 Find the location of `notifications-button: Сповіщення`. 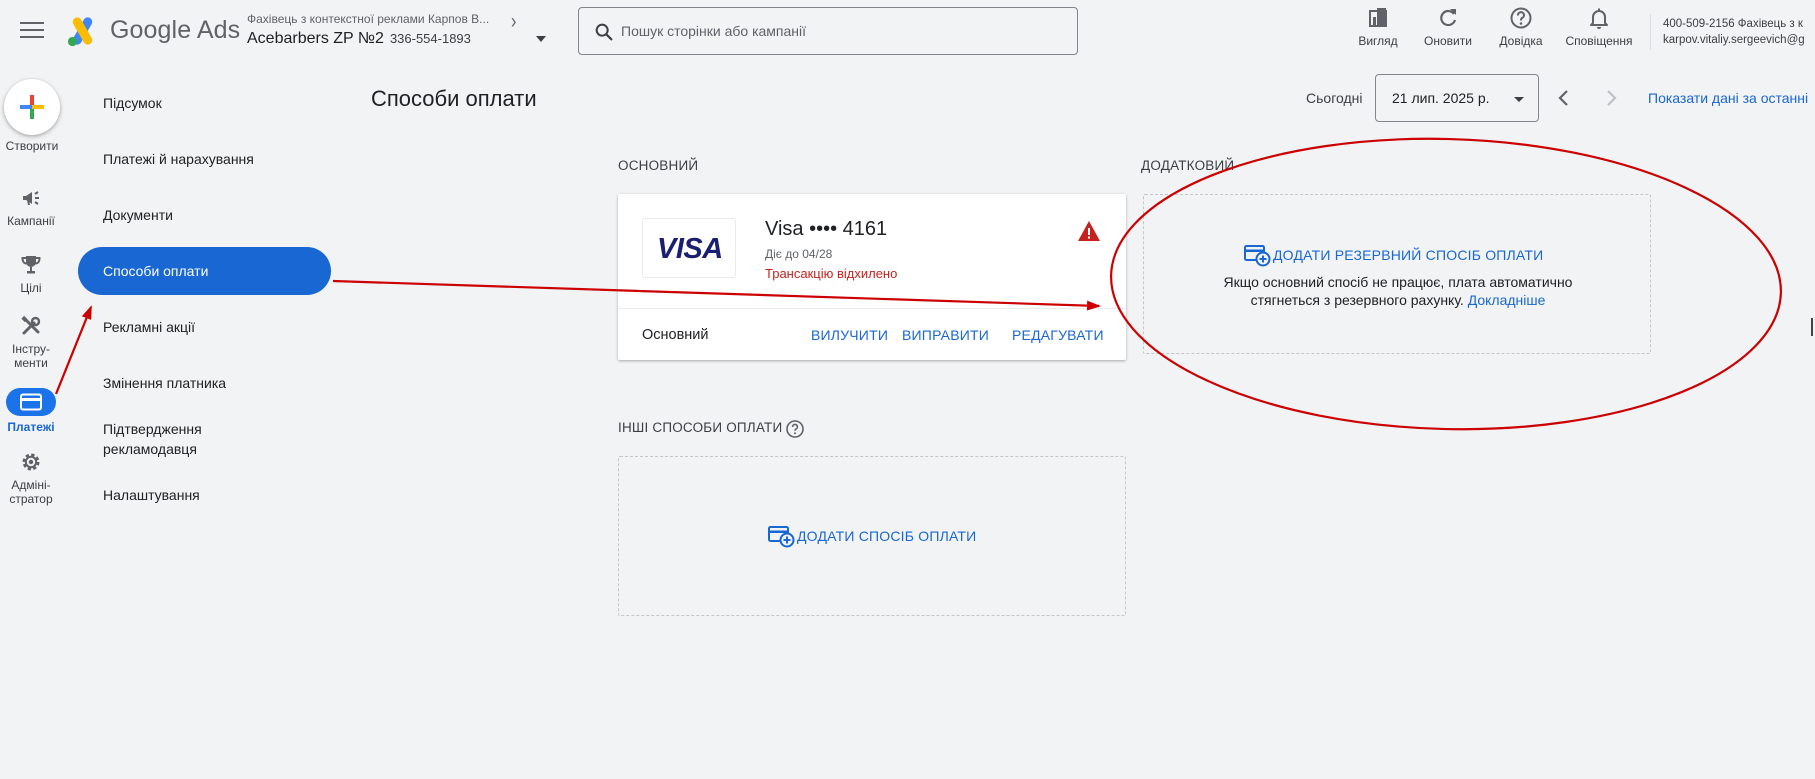

notifications-button: Сповіщення is located at coordinates (1599, 27).